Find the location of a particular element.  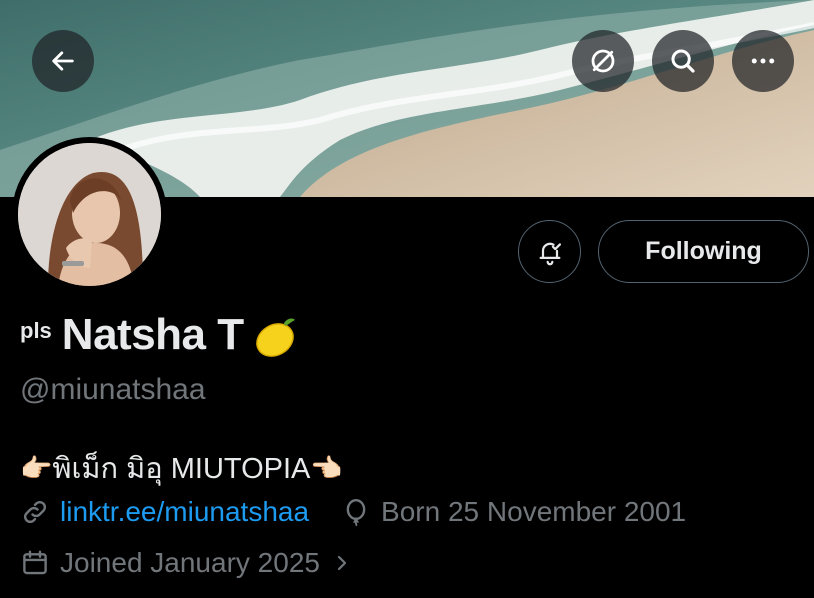

following-button: Following is located at coordinates (703, 251).